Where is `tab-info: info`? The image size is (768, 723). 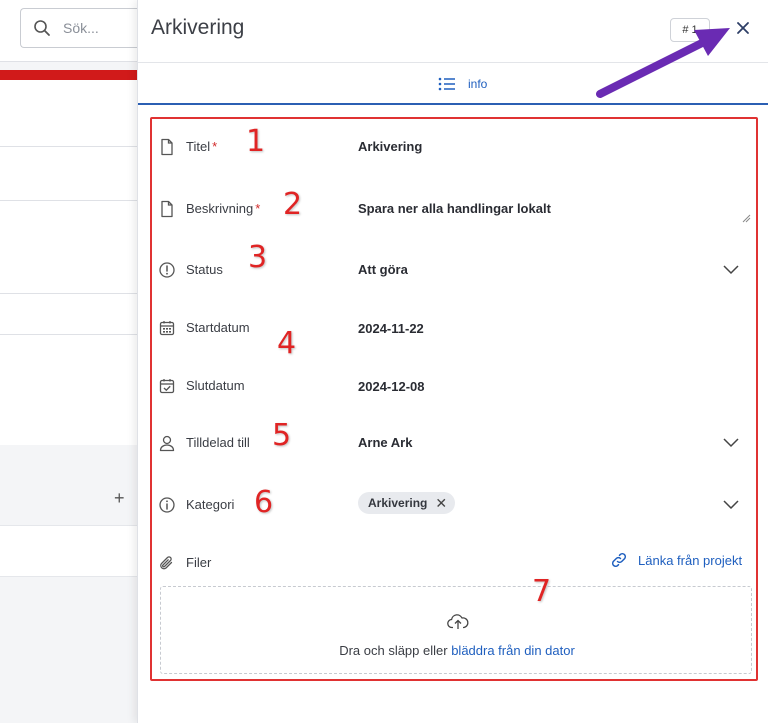
tab-info: info is located at coordinates (462, 84).